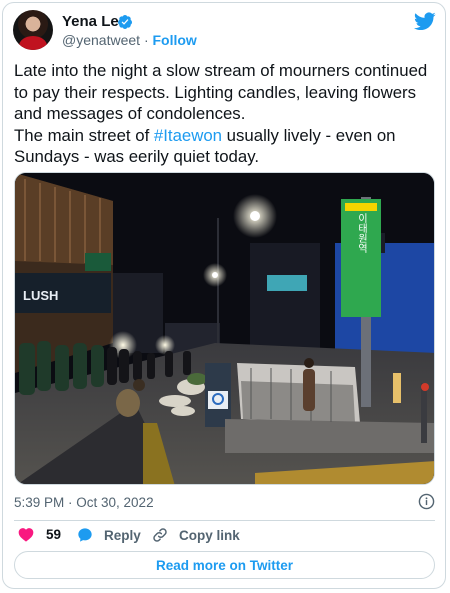 The image size is (450, 593). What do you see at coordinates (85, 535) in the screenshot?
I see `reply-bubble-icon` at bounding box center [85, 535].